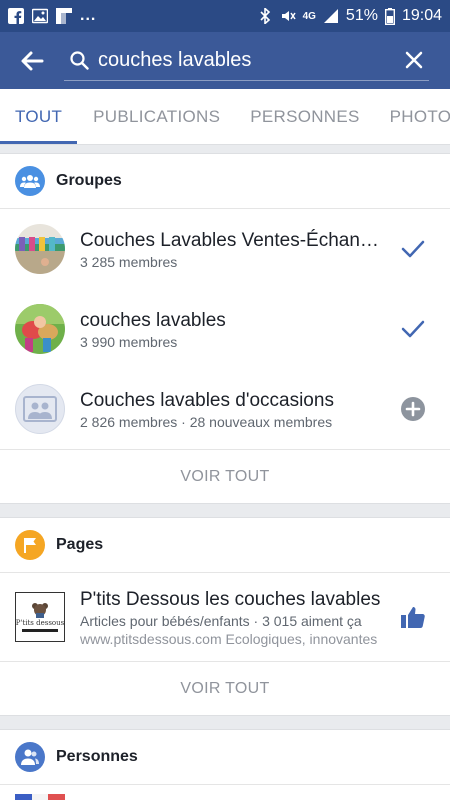  What do you see at coordinates (97, 756) in the screenshot?
I see `section-title: Personnes` at bounding box center [97, 756].